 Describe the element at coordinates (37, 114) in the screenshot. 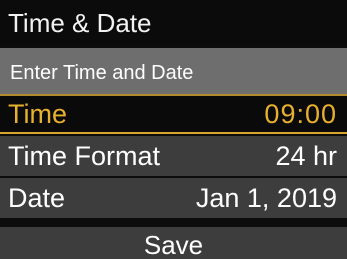

I see `time-label: Time` at that location.